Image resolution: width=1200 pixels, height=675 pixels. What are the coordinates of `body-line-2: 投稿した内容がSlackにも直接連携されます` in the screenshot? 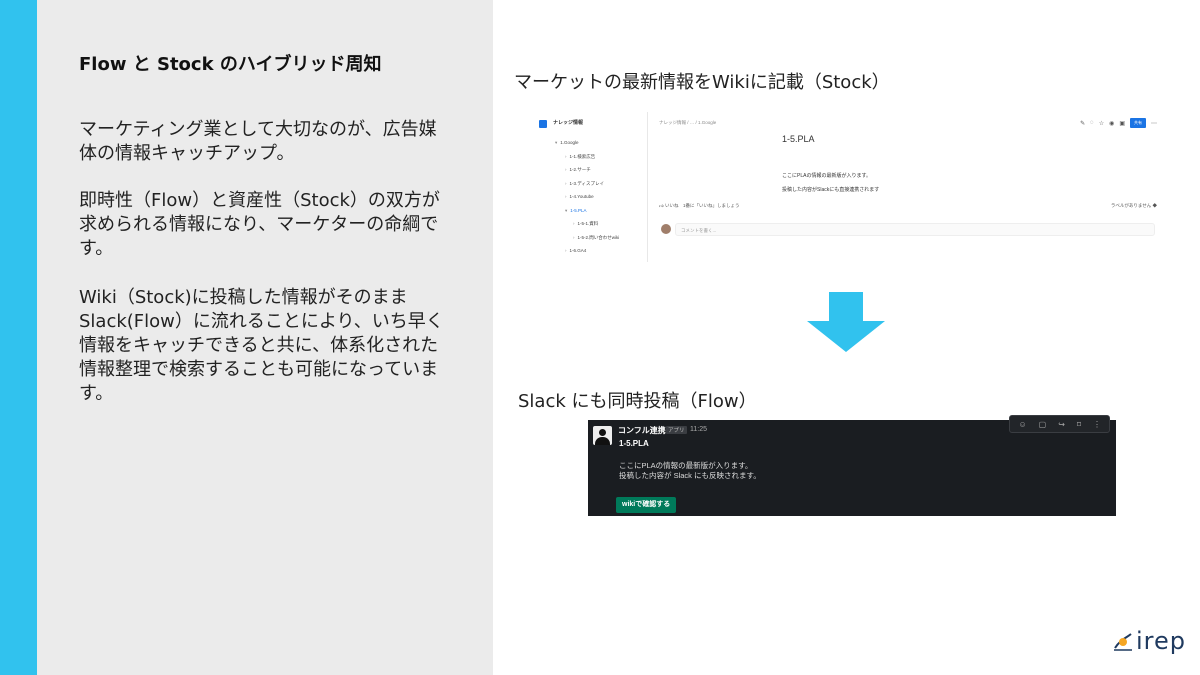 It's located at (831, 190).